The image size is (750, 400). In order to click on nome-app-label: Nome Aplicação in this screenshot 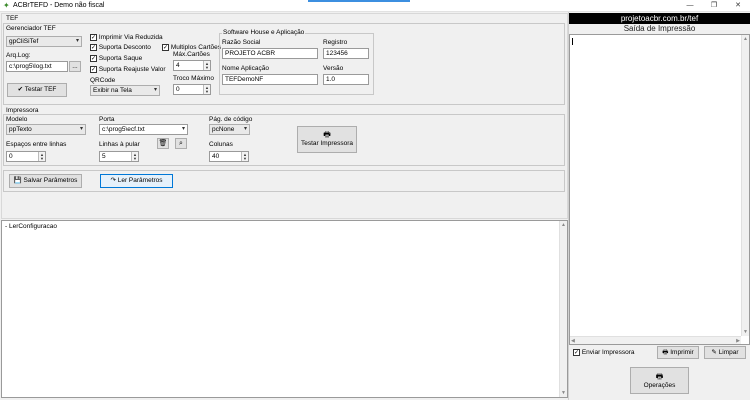, I will do `click(245, 68)`.